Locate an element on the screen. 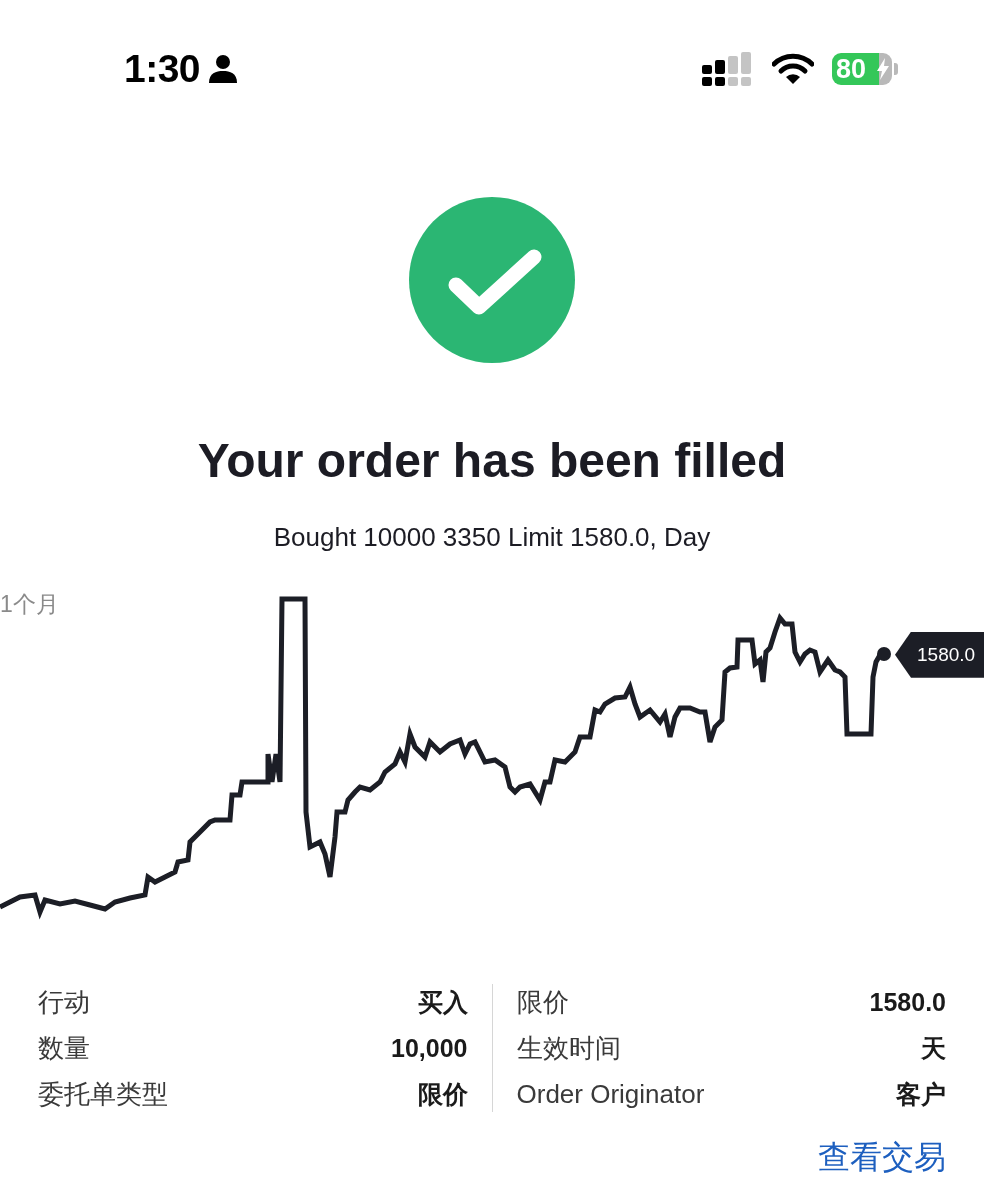  battery-percent: 80 is located at coordinates (851, 69).